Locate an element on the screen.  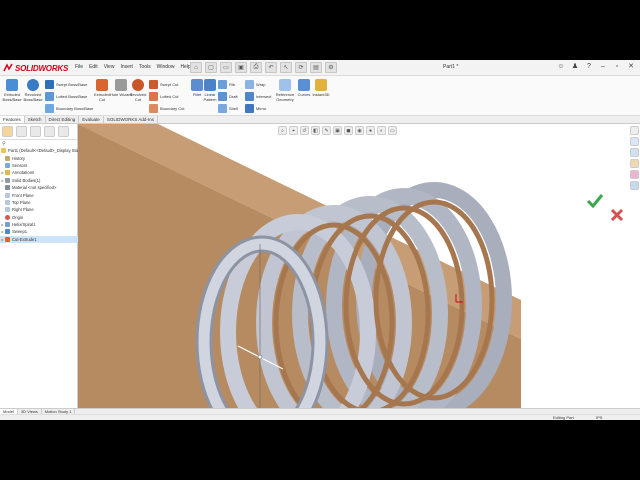
tree-item-label: Helix/Spiral1 is located at coordinates (24, 225).